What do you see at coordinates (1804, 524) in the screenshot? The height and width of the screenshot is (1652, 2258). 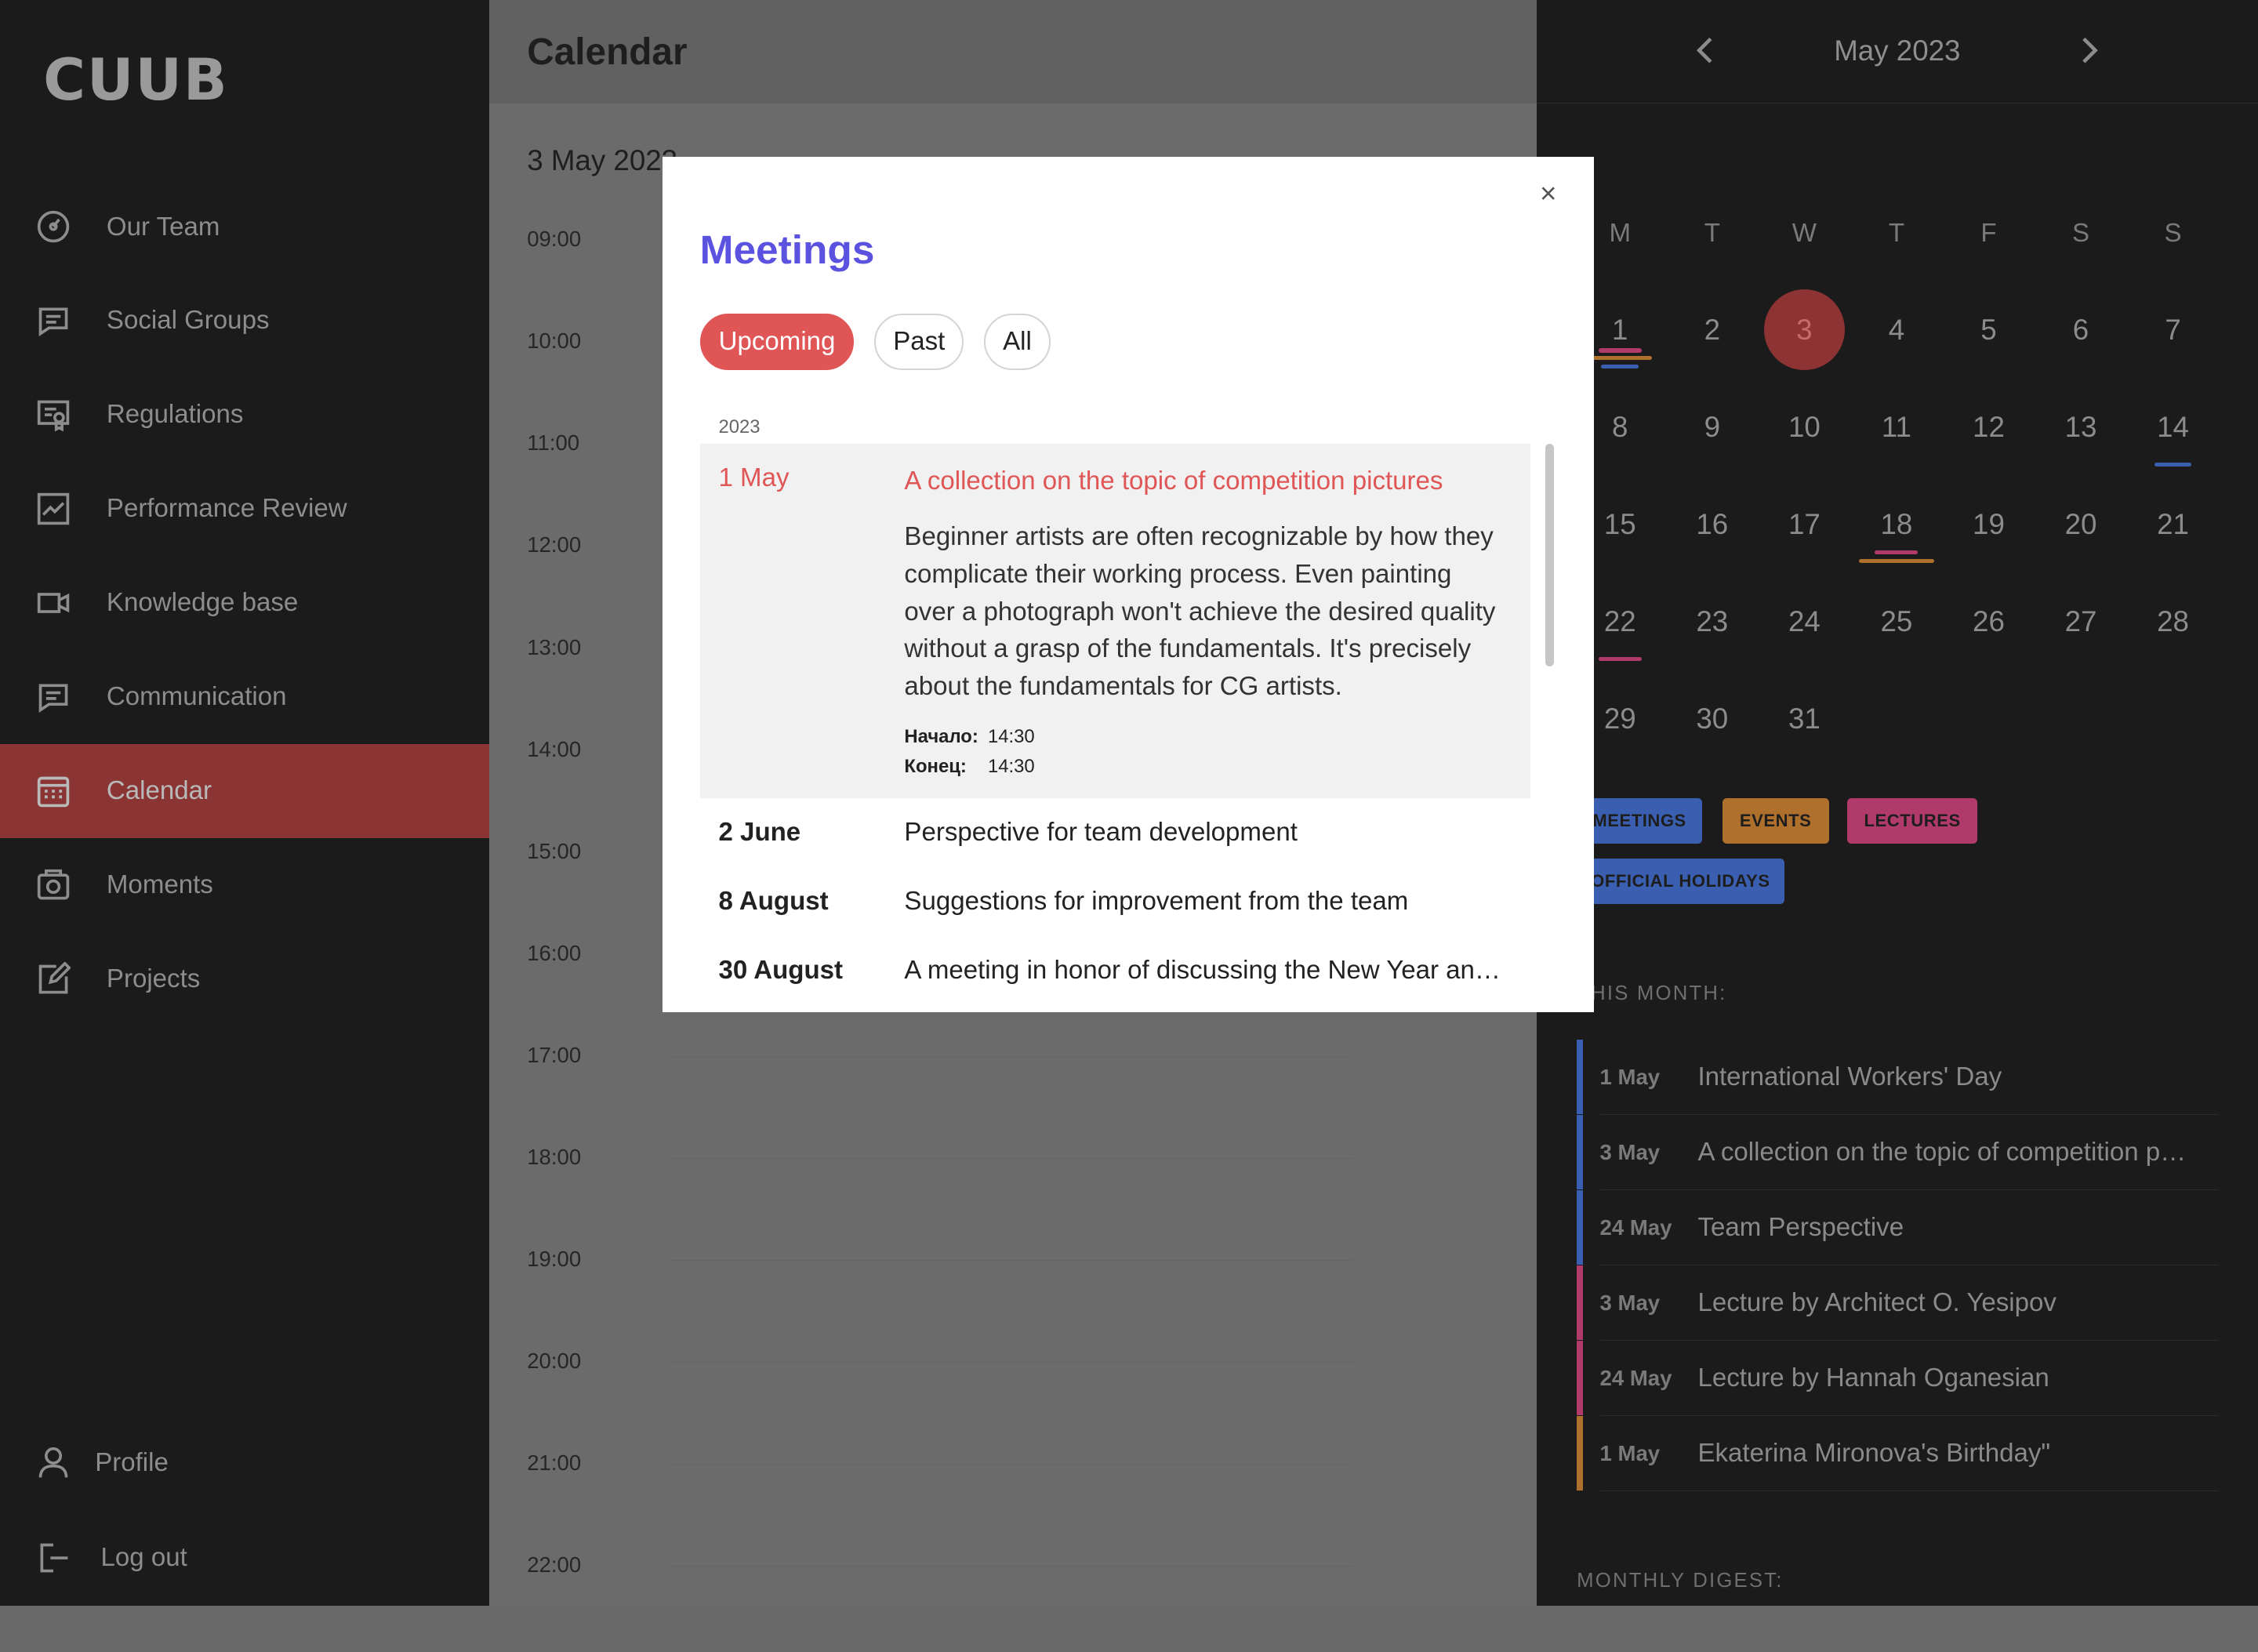 I see `day-cell: 17` at bounding box center [1804, 524].